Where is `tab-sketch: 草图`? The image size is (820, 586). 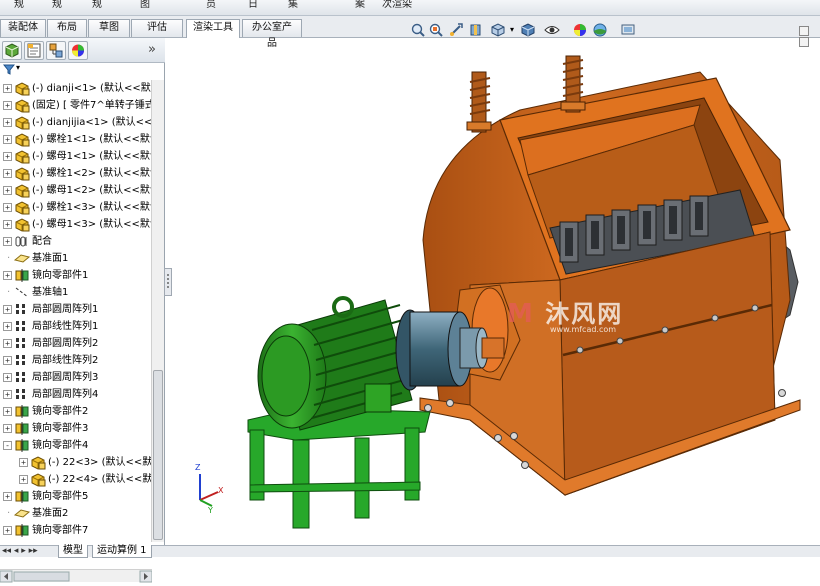
tab-sketch: 草图 is located at coordinates (109, 28).